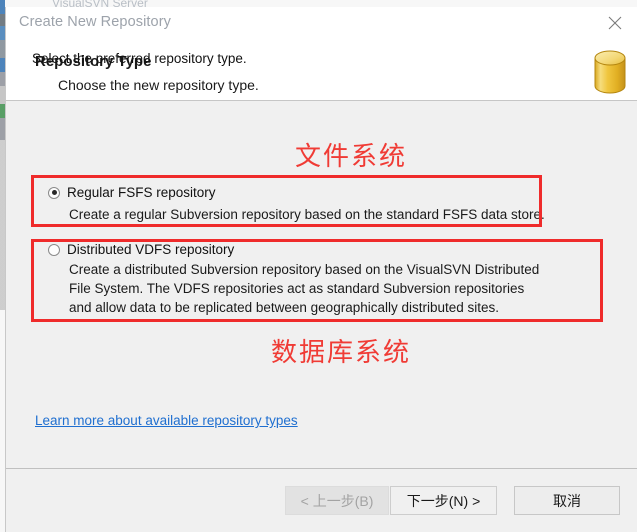 The height and width of the screenshot is (532, 637). What do you see at coordinates (341, 352) in the screenshot?
I see `annotation-text-database: 数据库系统` at bounding box center [341, 352].